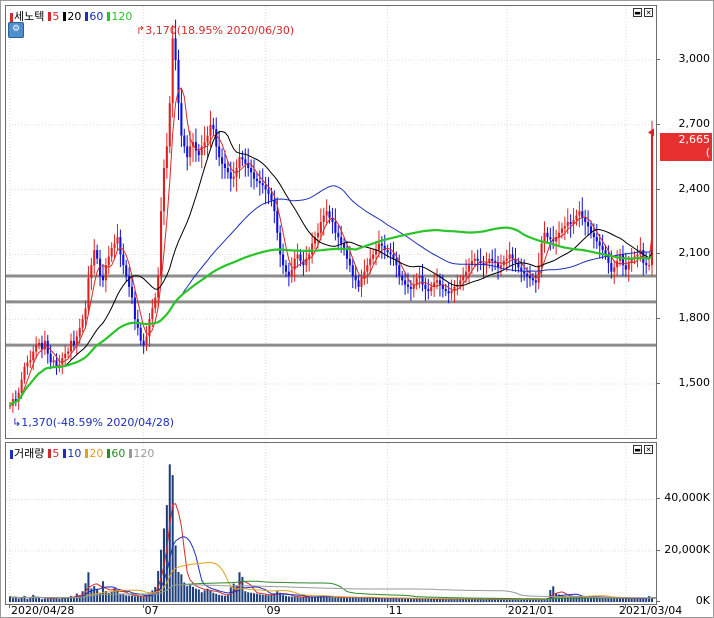 Image resolution: width=714 pixels, height=618 pixels. What do you see at coordinates (71, 16) in the screenshot?
I see `price-legend: 세노텍 5 20 60 120` at bounding box center [71, 16].